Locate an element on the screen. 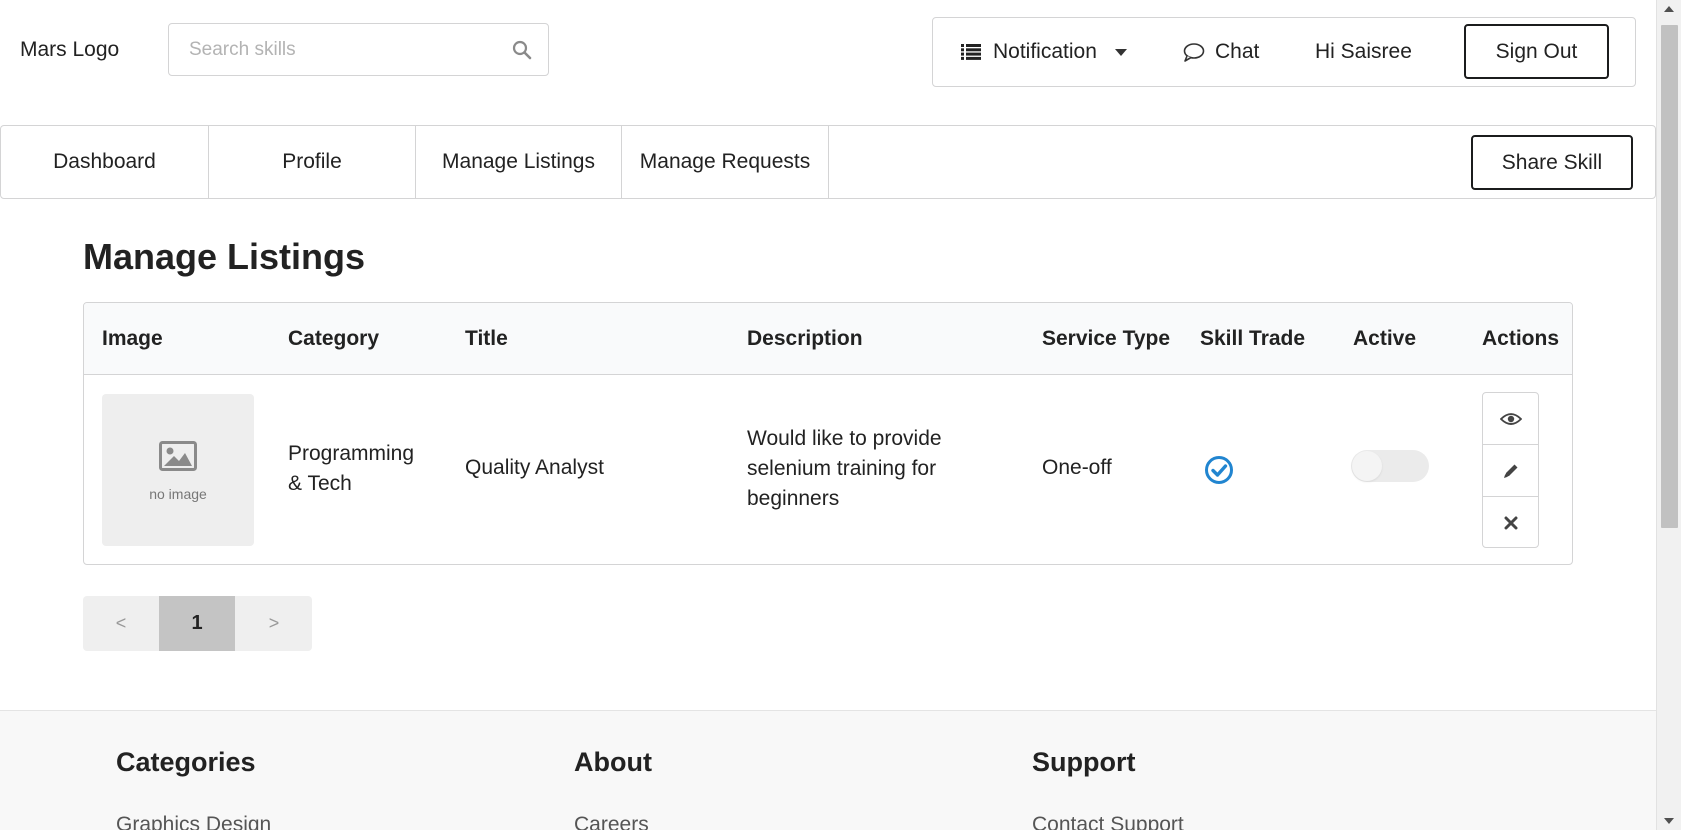 The width and height of the screenshot is (1681, 830). delete-button is located at coordinates (1510, 523).